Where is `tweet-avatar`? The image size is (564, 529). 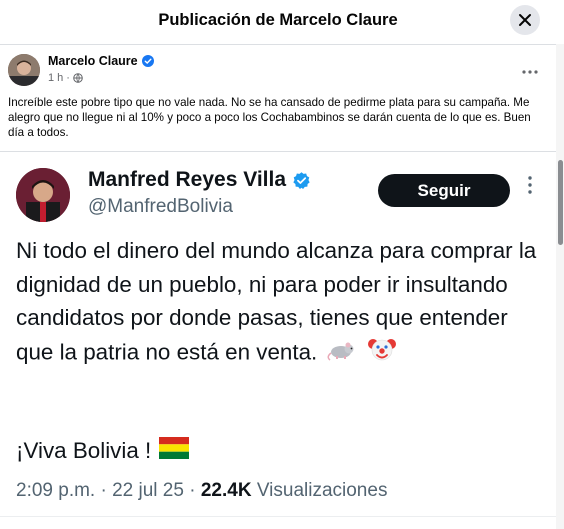 tweet-avatar is located at coordinates (43, 195).